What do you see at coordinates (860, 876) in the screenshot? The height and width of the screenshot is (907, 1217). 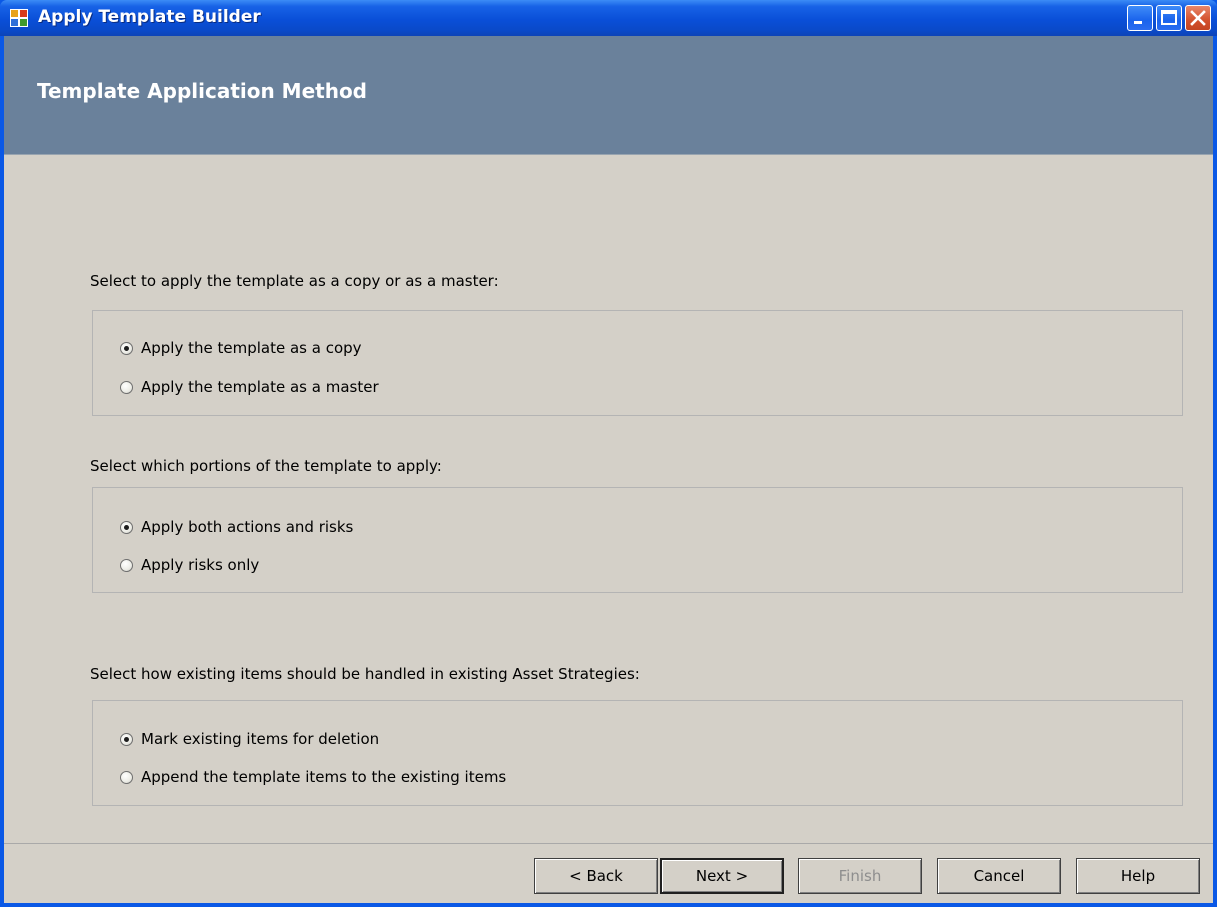 I see `finish-button: Finish` at bounding box center [860, 876].